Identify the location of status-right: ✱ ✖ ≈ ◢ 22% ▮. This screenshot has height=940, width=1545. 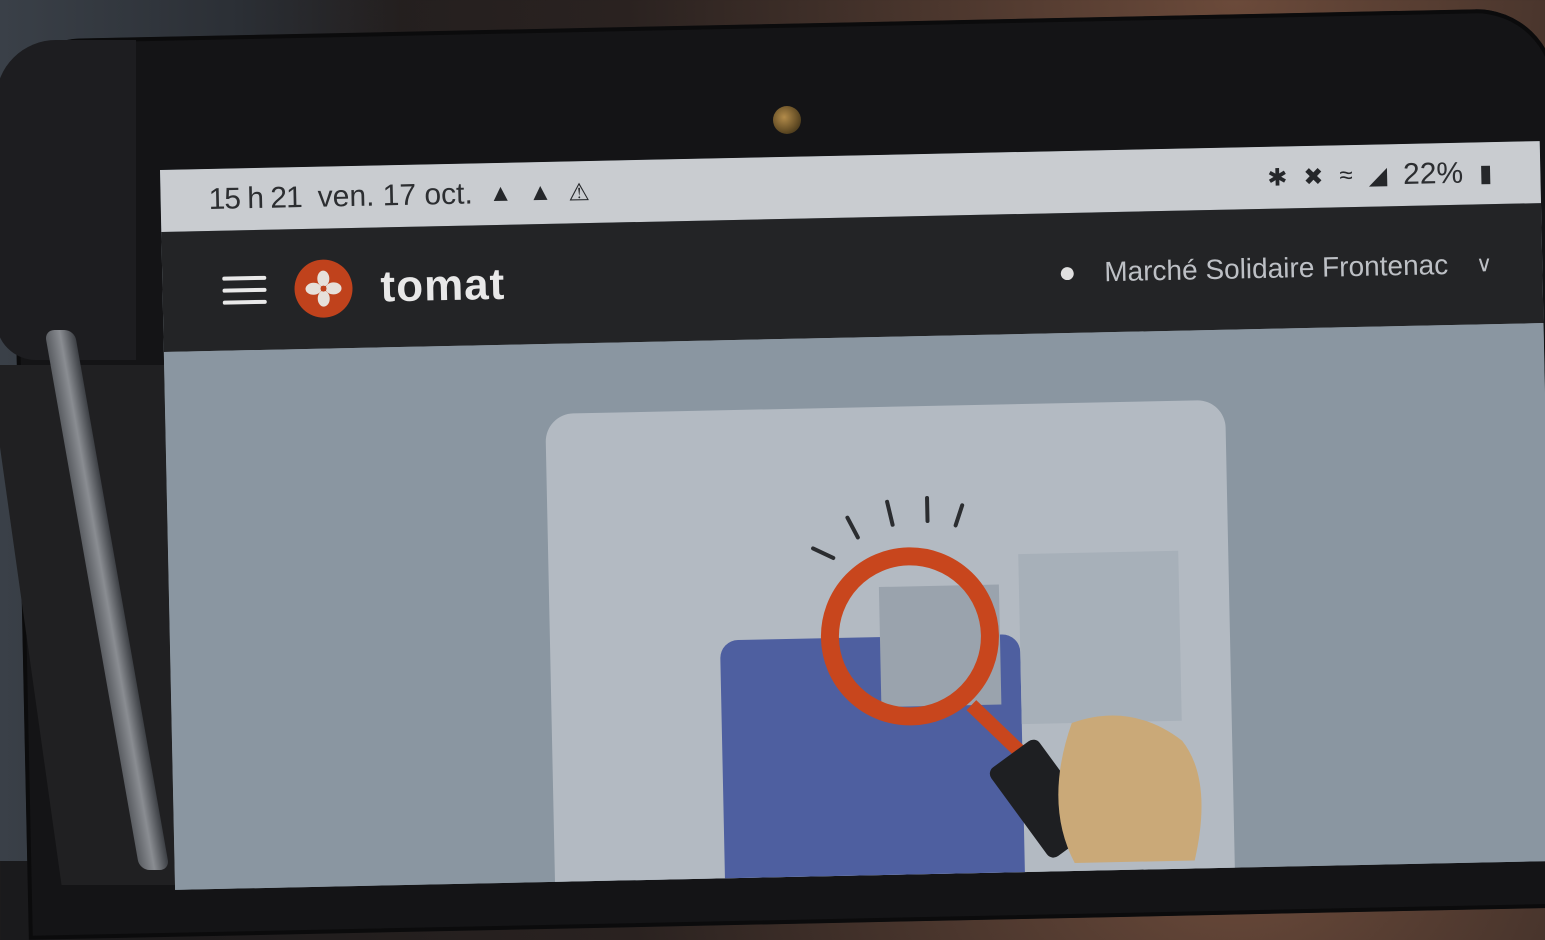
(1380, 175).